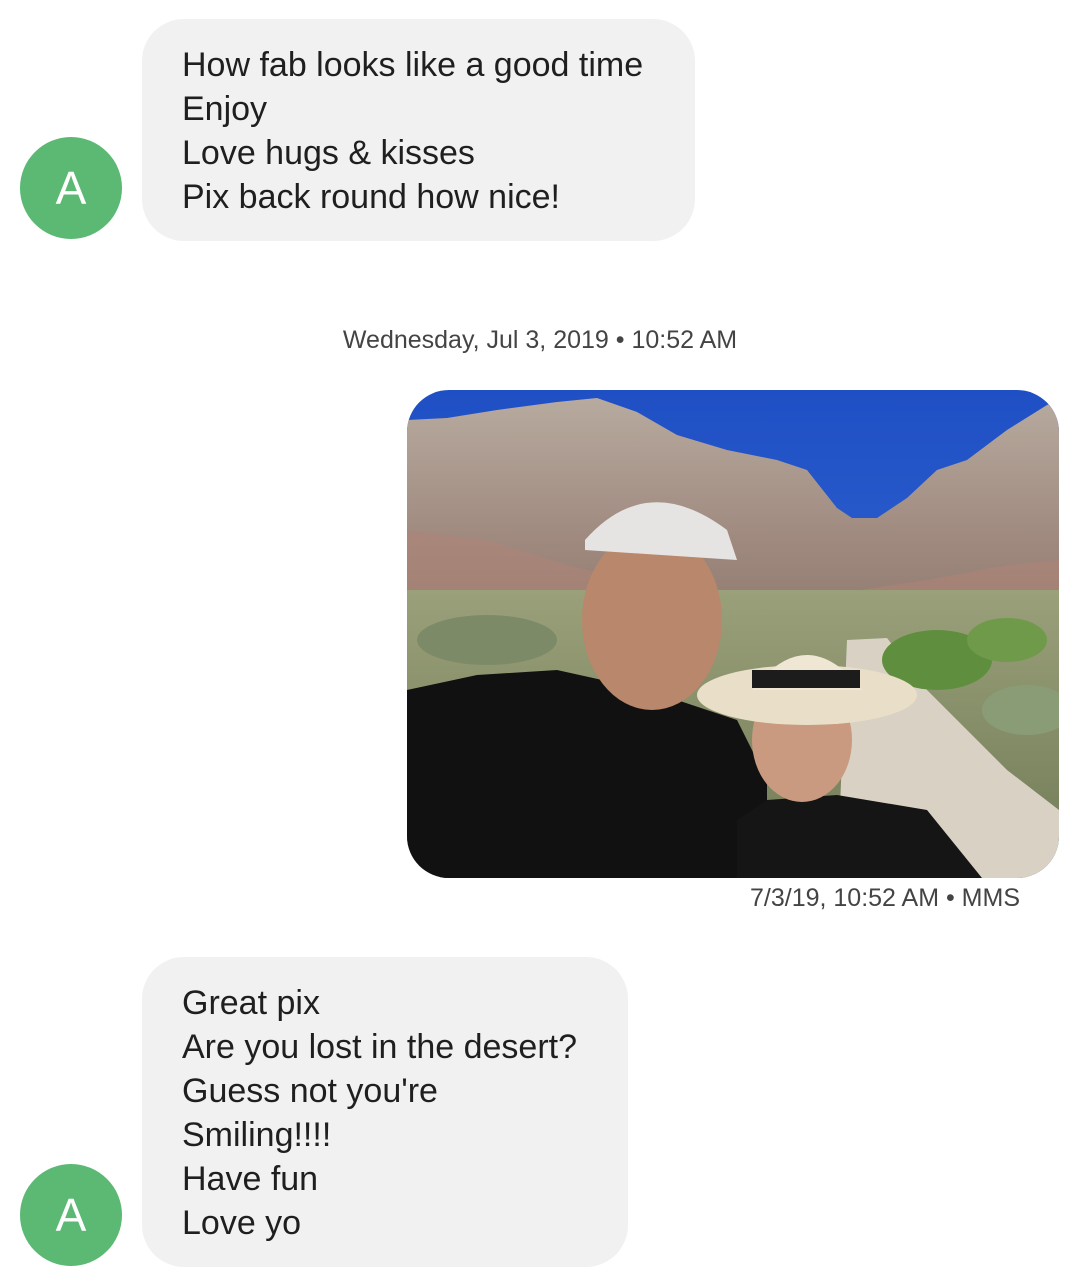  I want to click on message-line: Have fun, so click(250, 1179).